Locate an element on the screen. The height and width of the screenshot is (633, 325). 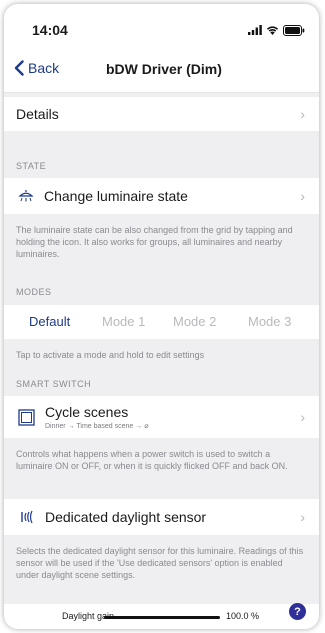
mode-selector: Default Mode 1 Mode 2 Mode 3 is located at coordinates (161, 322).